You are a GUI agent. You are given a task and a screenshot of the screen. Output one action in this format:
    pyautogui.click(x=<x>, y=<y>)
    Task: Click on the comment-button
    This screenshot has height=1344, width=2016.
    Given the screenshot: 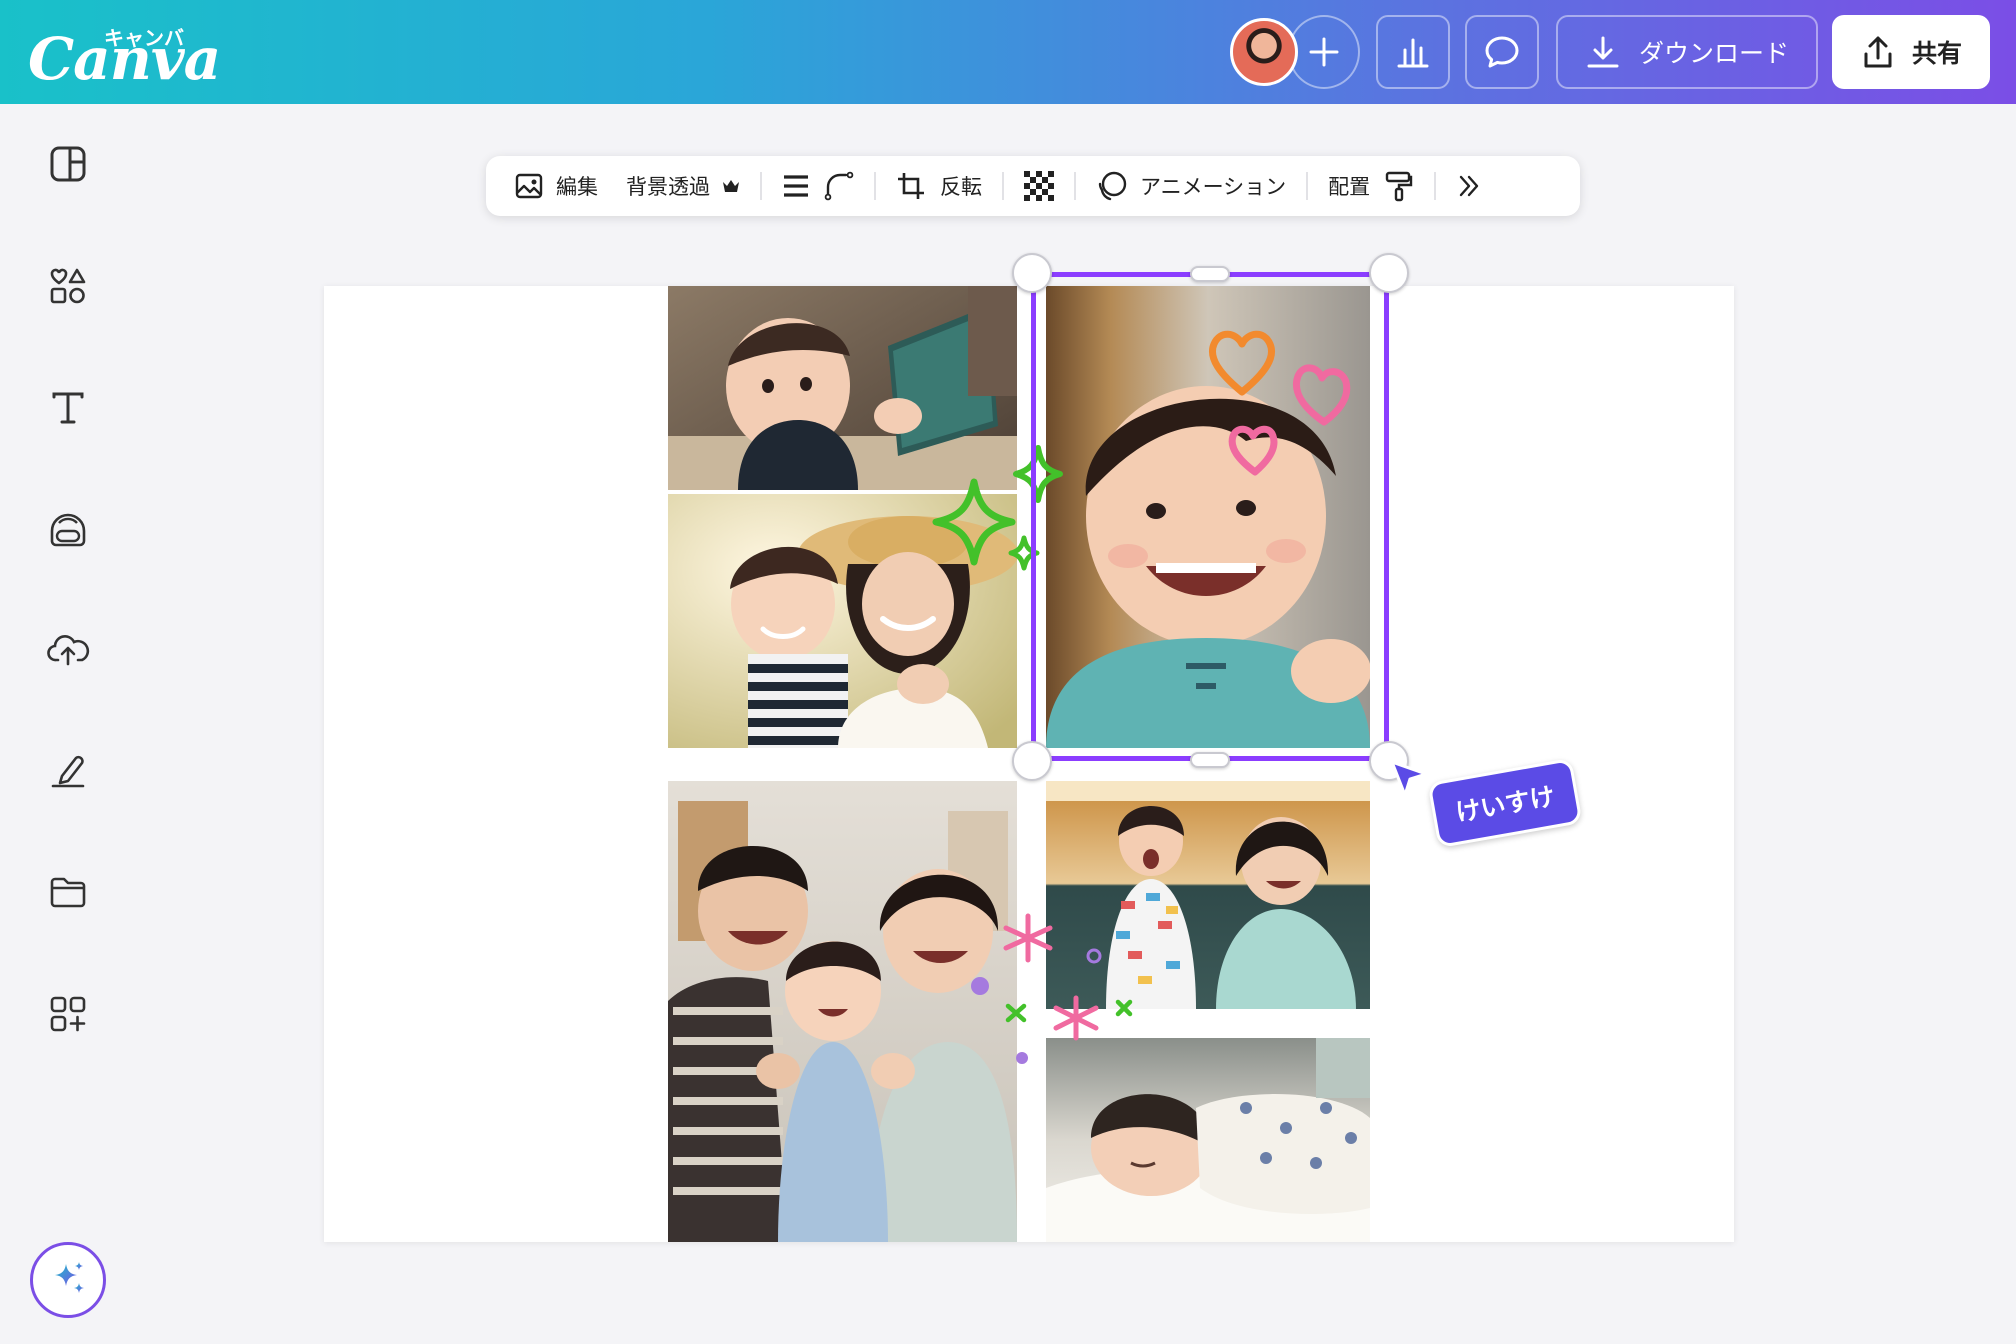 What is the action you would take?
    pyautogui.click(x=1502, y=52)
    